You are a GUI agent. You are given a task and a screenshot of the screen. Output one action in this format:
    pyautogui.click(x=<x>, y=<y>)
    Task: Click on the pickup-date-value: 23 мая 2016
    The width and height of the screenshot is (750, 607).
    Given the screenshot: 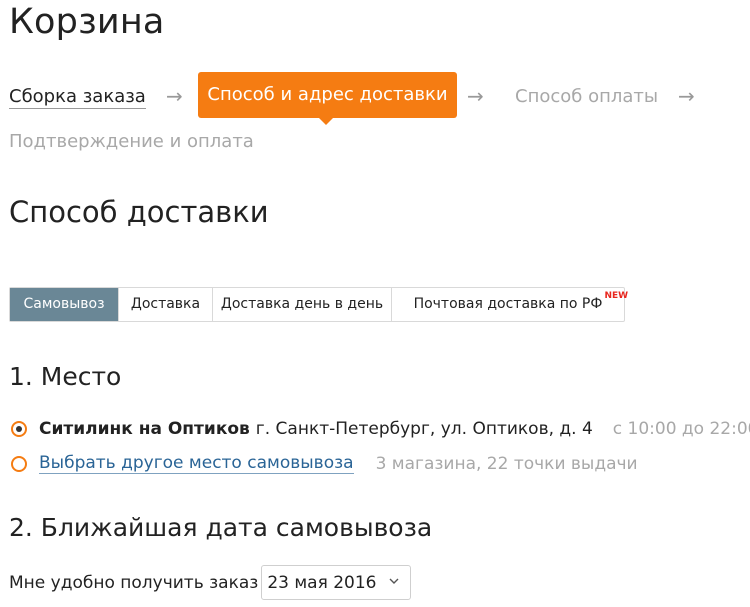 What is the action you would take?
    pyautogui.click(x=322, y=582)
    